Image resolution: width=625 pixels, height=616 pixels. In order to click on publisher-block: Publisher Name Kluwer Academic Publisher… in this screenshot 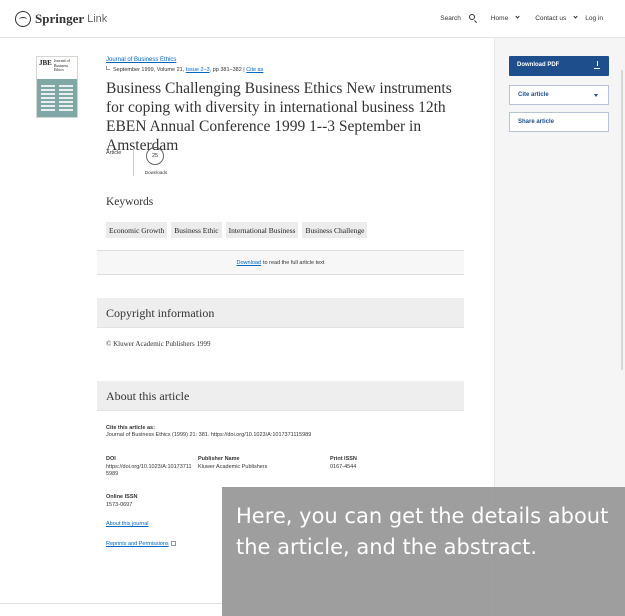, I will do `click(232, 463)`.